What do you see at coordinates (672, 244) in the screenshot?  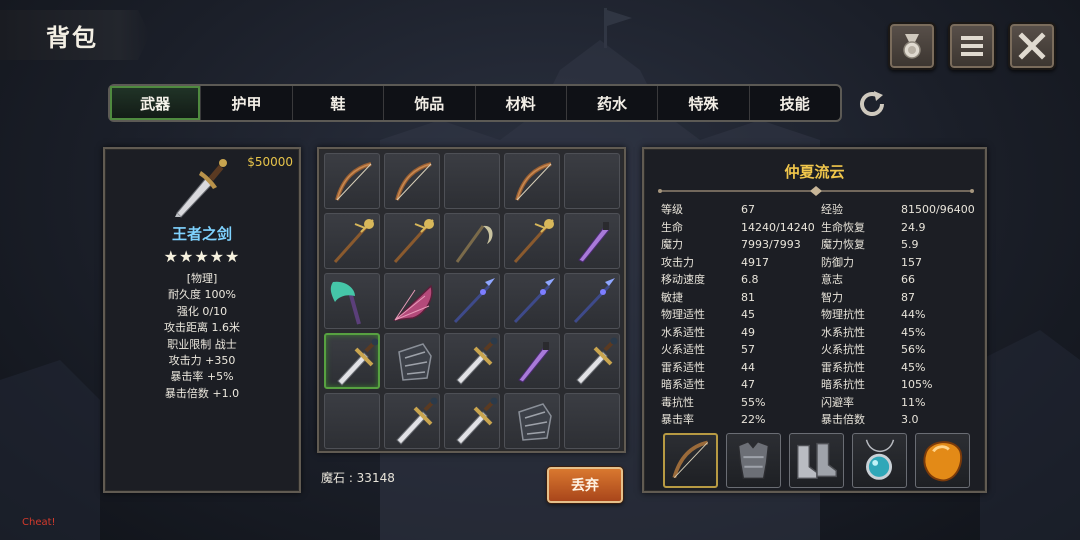 I see `stat-label: 魔力` at bounding box center [672, 244].